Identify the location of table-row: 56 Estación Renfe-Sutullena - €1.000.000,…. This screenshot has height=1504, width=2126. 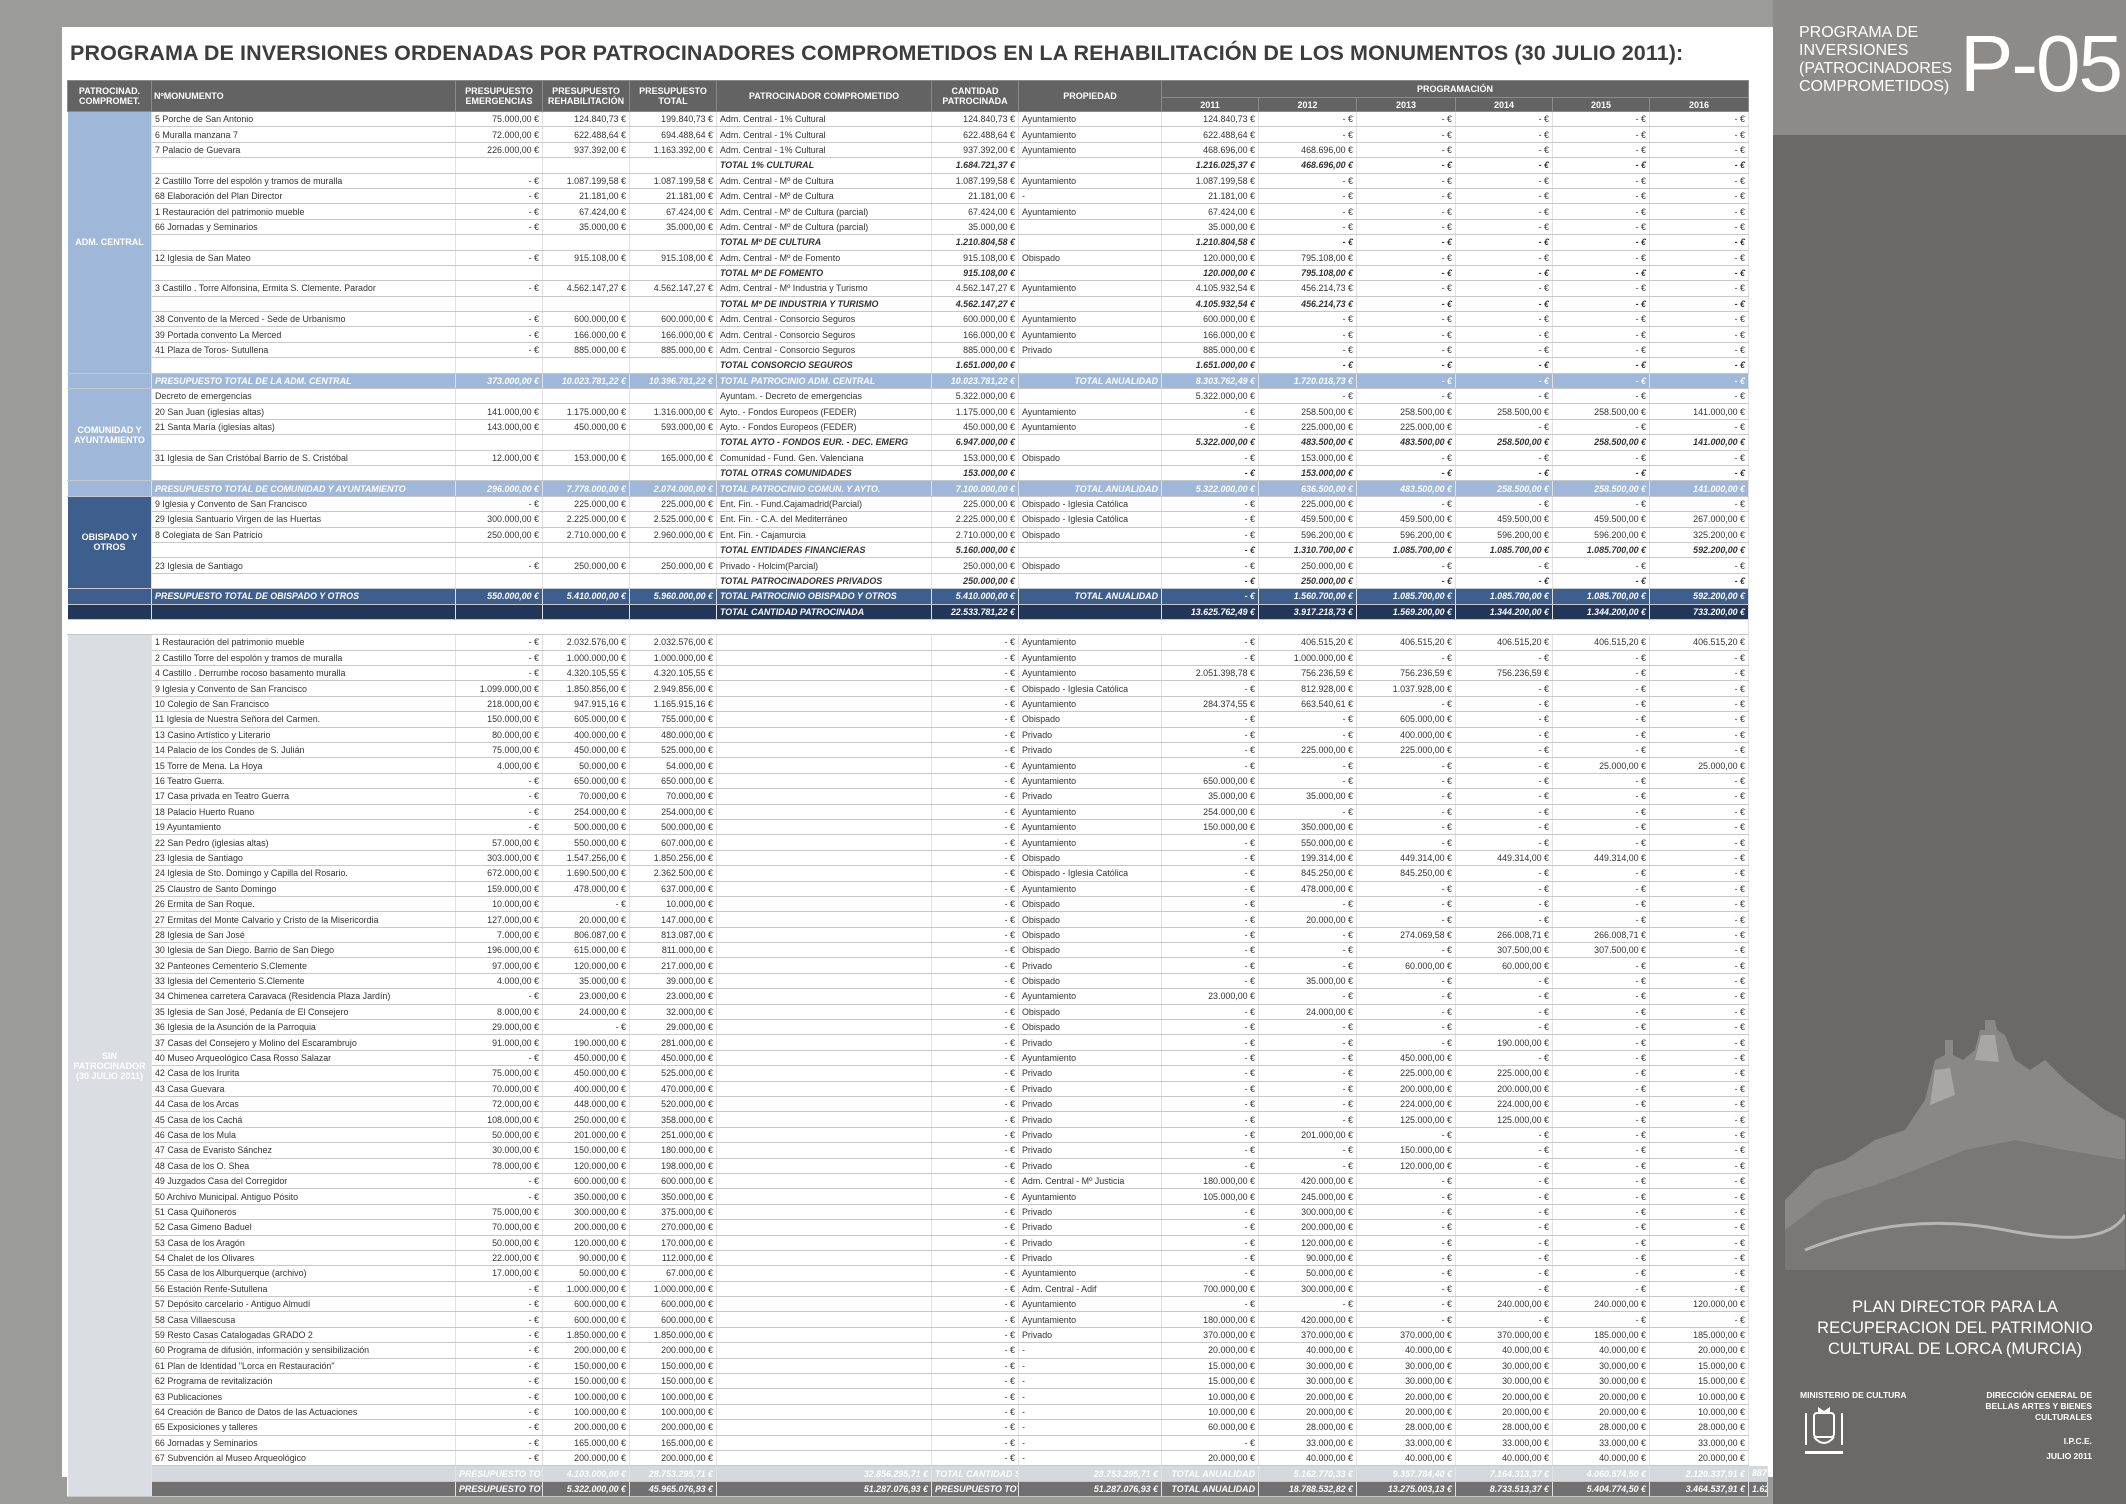
(918, 1289).